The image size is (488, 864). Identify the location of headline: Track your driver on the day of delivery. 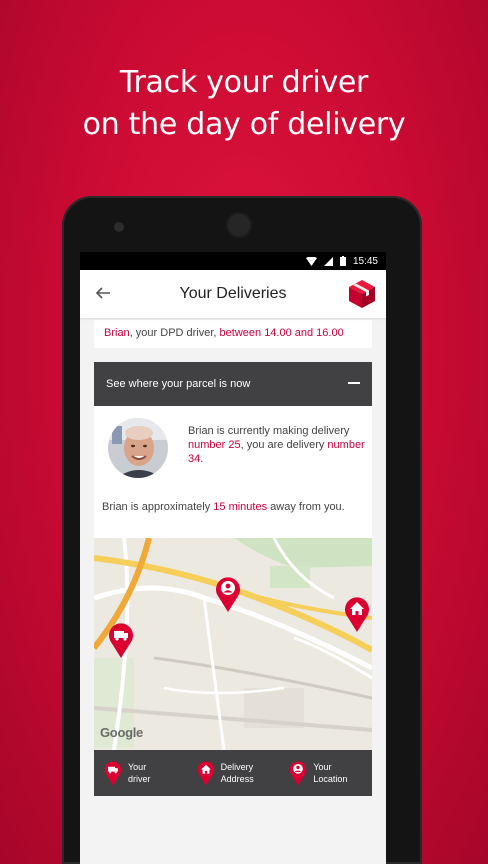
(244, 104).